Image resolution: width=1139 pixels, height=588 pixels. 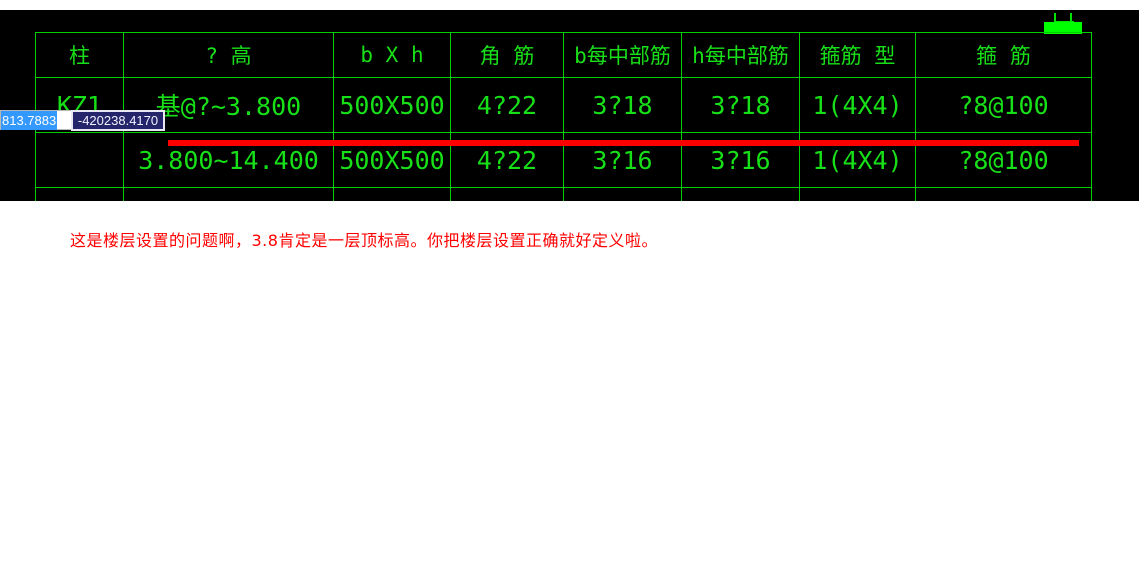 I want to click on cell-stirrup: ?8@100 (??, so click(x=1003, y=194).